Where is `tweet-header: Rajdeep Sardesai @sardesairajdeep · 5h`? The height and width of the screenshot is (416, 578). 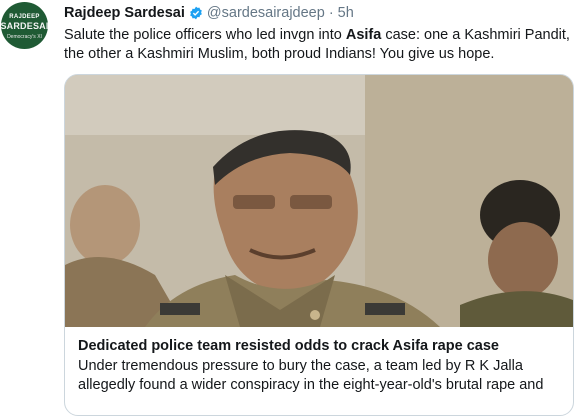
tweet-header: Rajdeep Sardesai @sardesairajdeep · 5h is located at coordinates (209, 13).